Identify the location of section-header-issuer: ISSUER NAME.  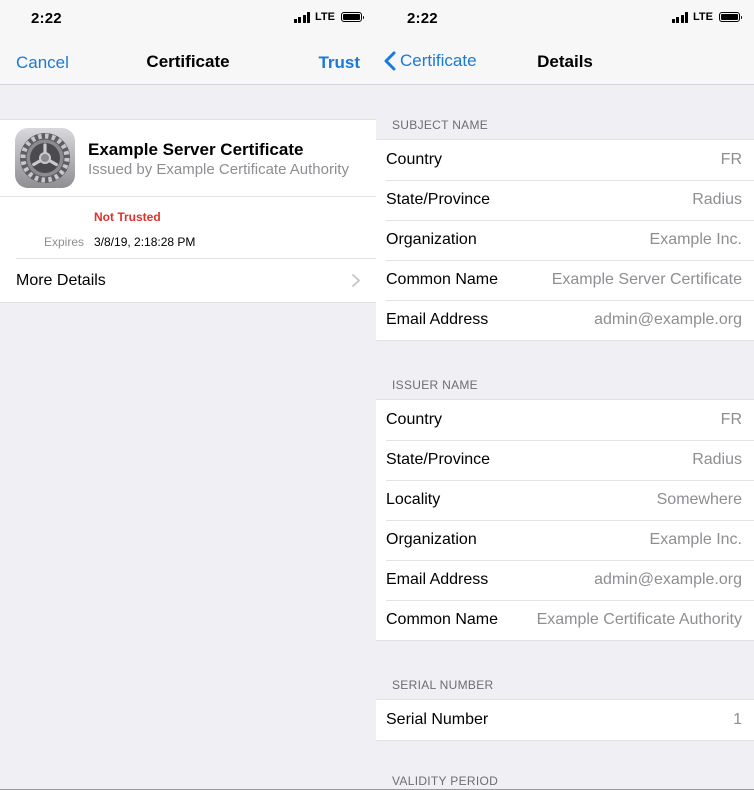
(435, 385).